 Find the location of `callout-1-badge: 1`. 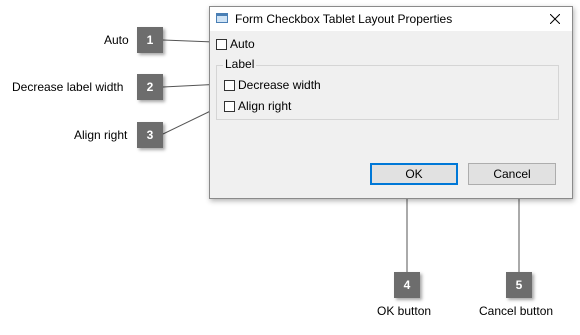

callout-1-badge: 1 is located at coordinates (150, 40).